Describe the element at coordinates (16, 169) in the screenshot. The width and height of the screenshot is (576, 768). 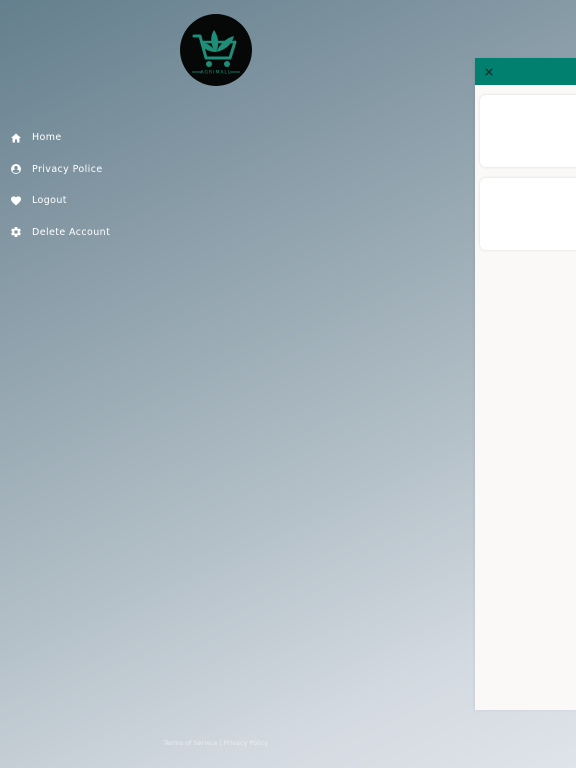
I see `user-circle-icon` at that location.